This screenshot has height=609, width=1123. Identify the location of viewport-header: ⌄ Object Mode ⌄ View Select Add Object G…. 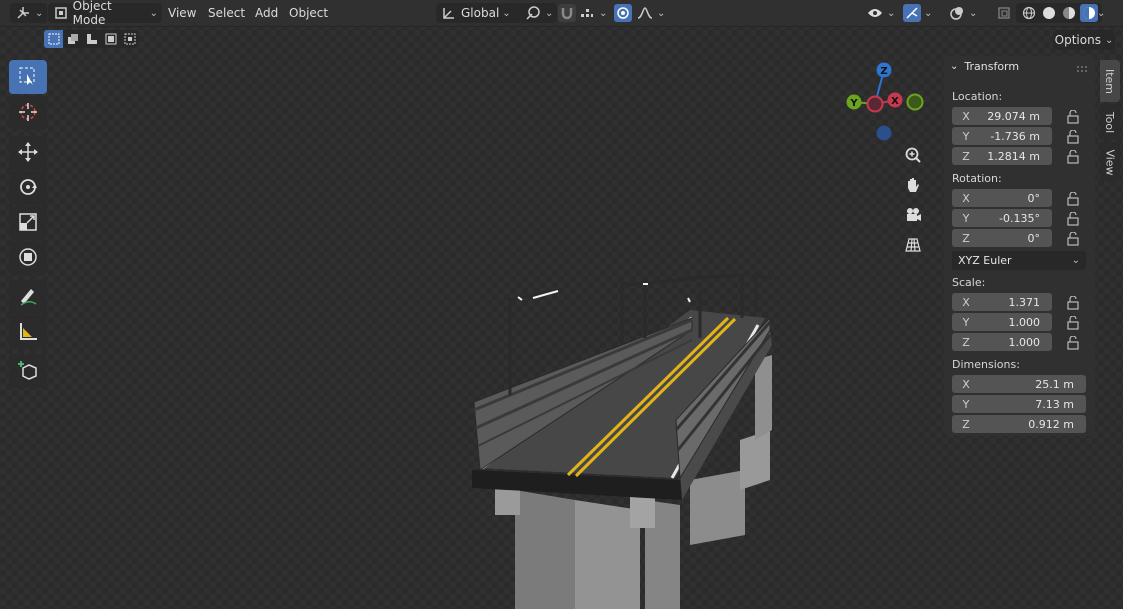
(561, 13).